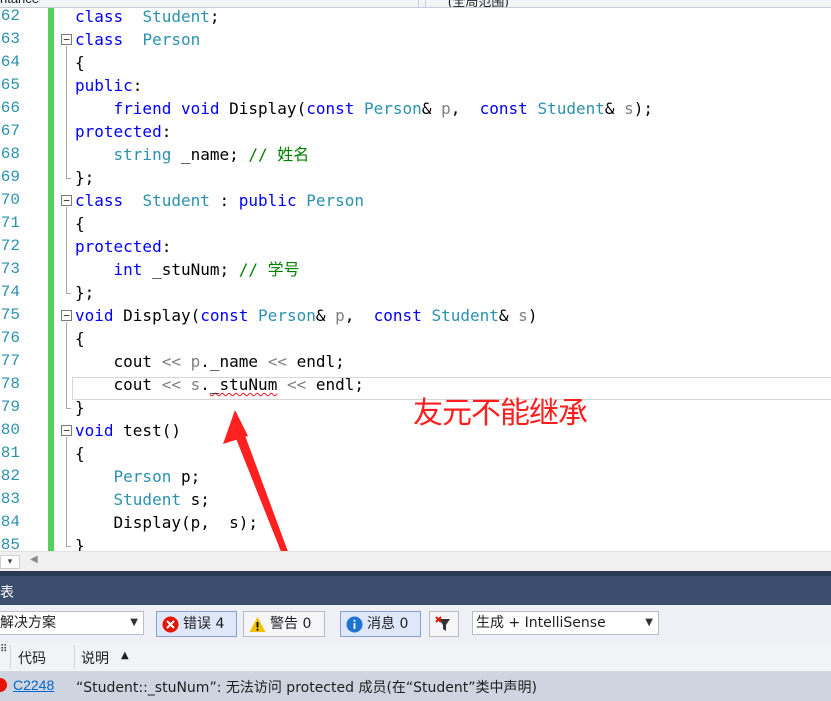 The height and width of the screenshot is (701, 831). What do you see at coordinates (190, 269) in the screenshot?
I see `code-token: _stuNum;` at bounding box center [190, 269].